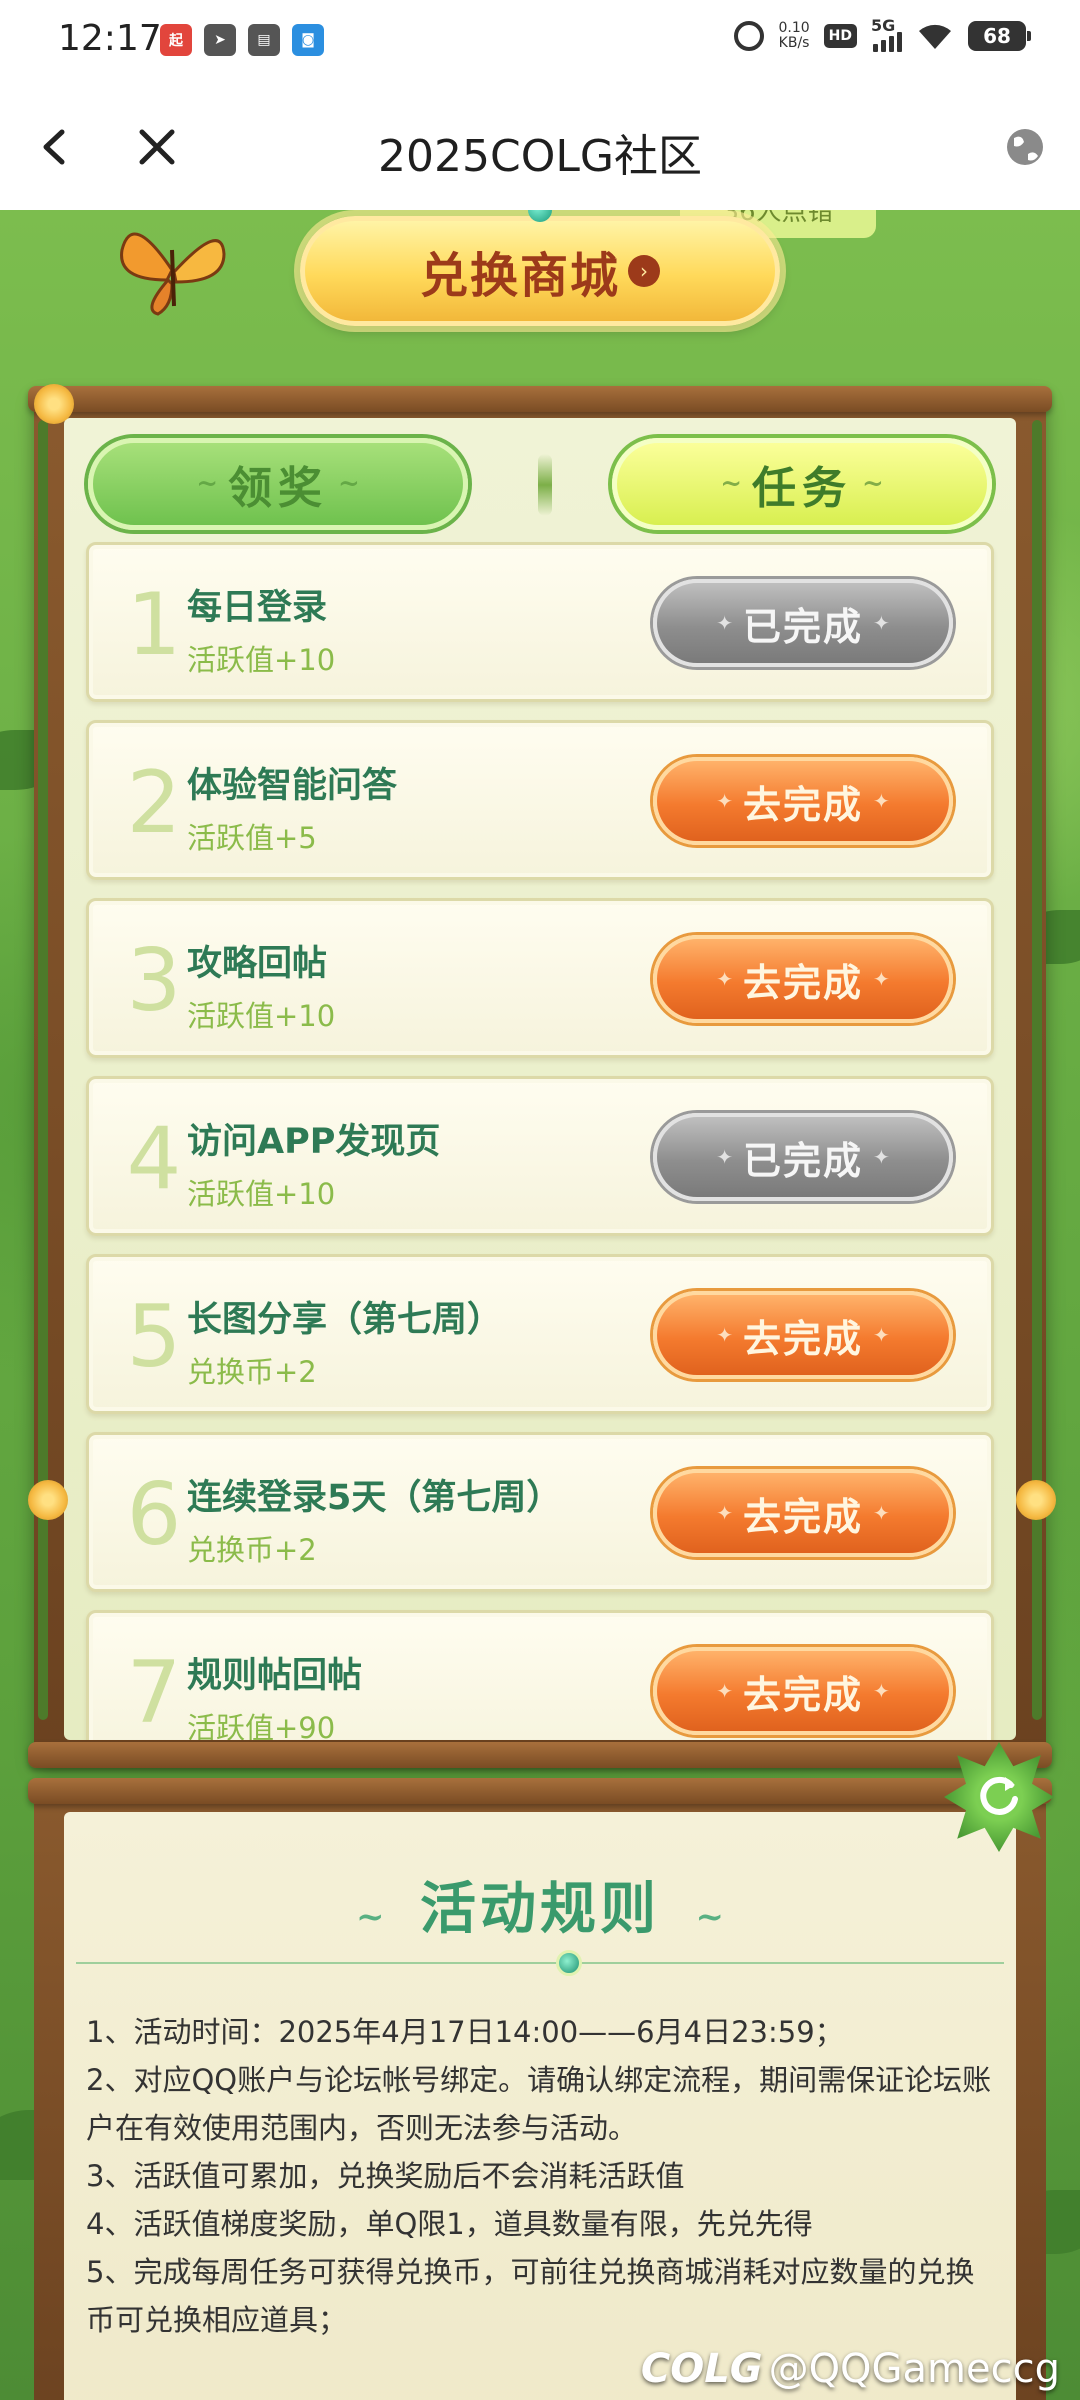 The image size is (1080, 2400). Describe the element at coordinates (314, 1142) in the screenshot. I see `task-title: 访问APP发现页` at that location.